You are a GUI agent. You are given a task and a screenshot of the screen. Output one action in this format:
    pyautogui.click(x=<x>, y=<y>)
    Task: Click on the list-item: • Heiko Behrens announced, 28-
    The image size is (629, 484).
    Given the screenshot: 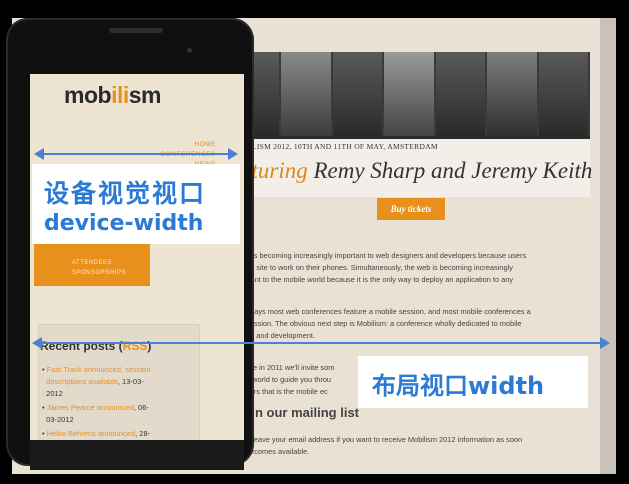 What is the action you would take?
    pyautogui.click(x=96, y=433)
    